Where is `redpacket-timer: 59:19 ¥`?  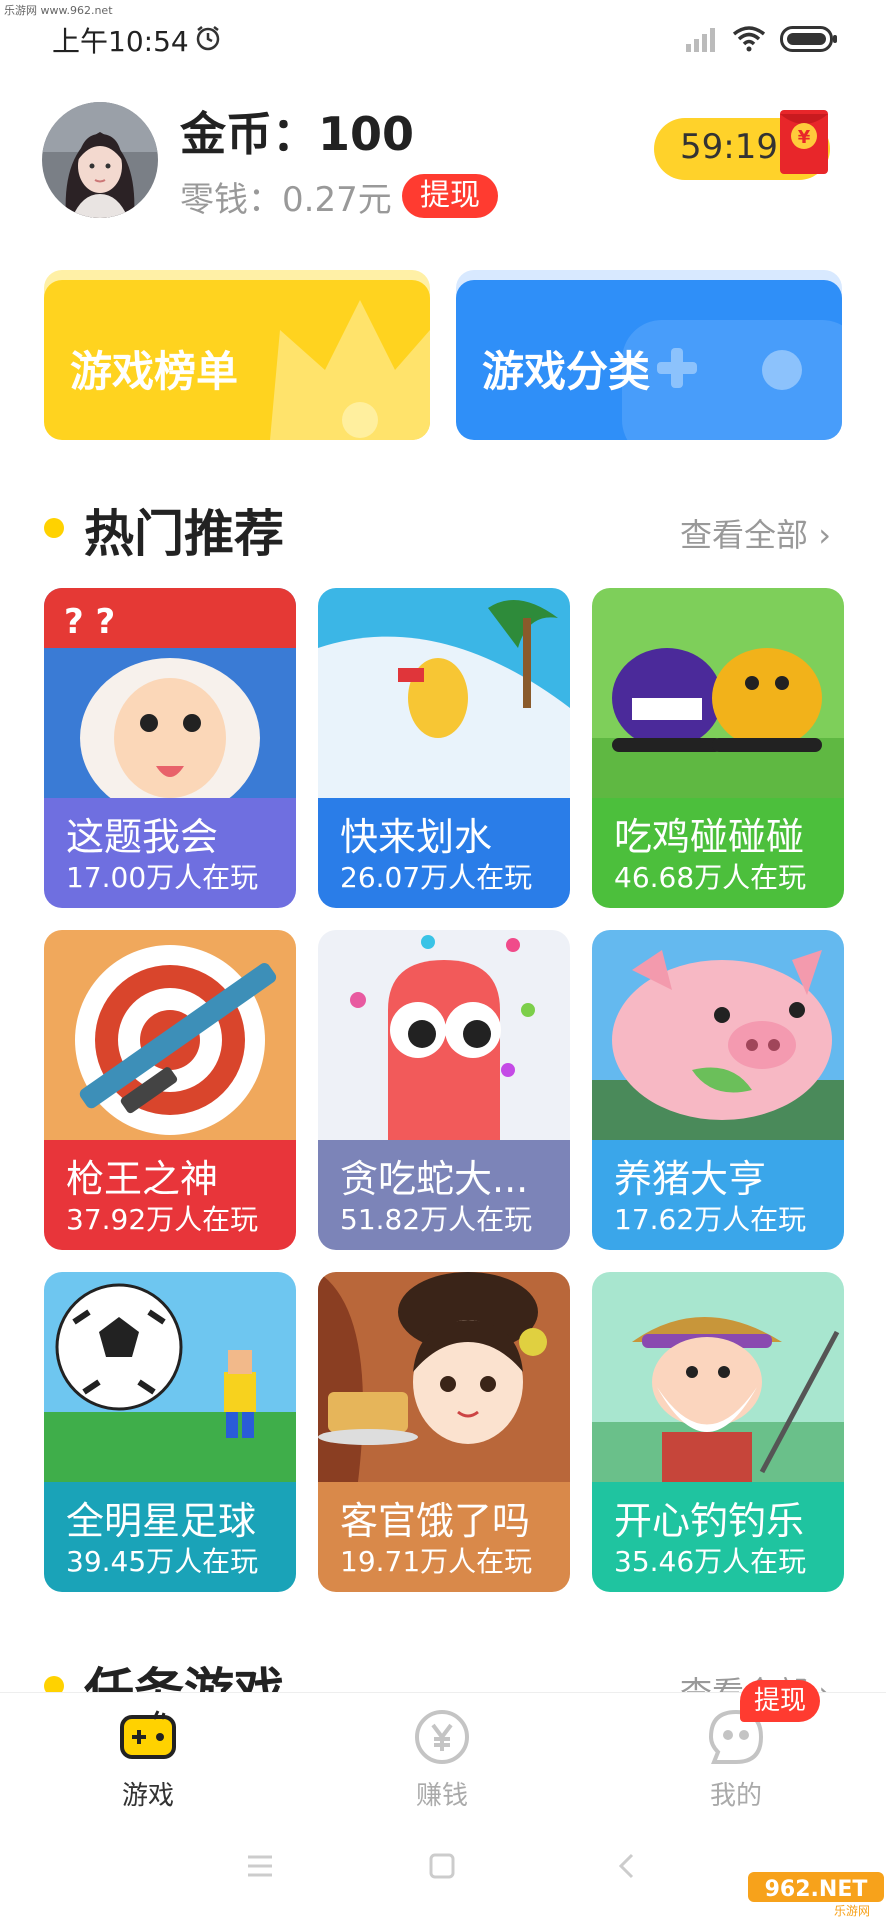 redpacket-timer: 59:19 ¥ is located at coordinates (742, 145).